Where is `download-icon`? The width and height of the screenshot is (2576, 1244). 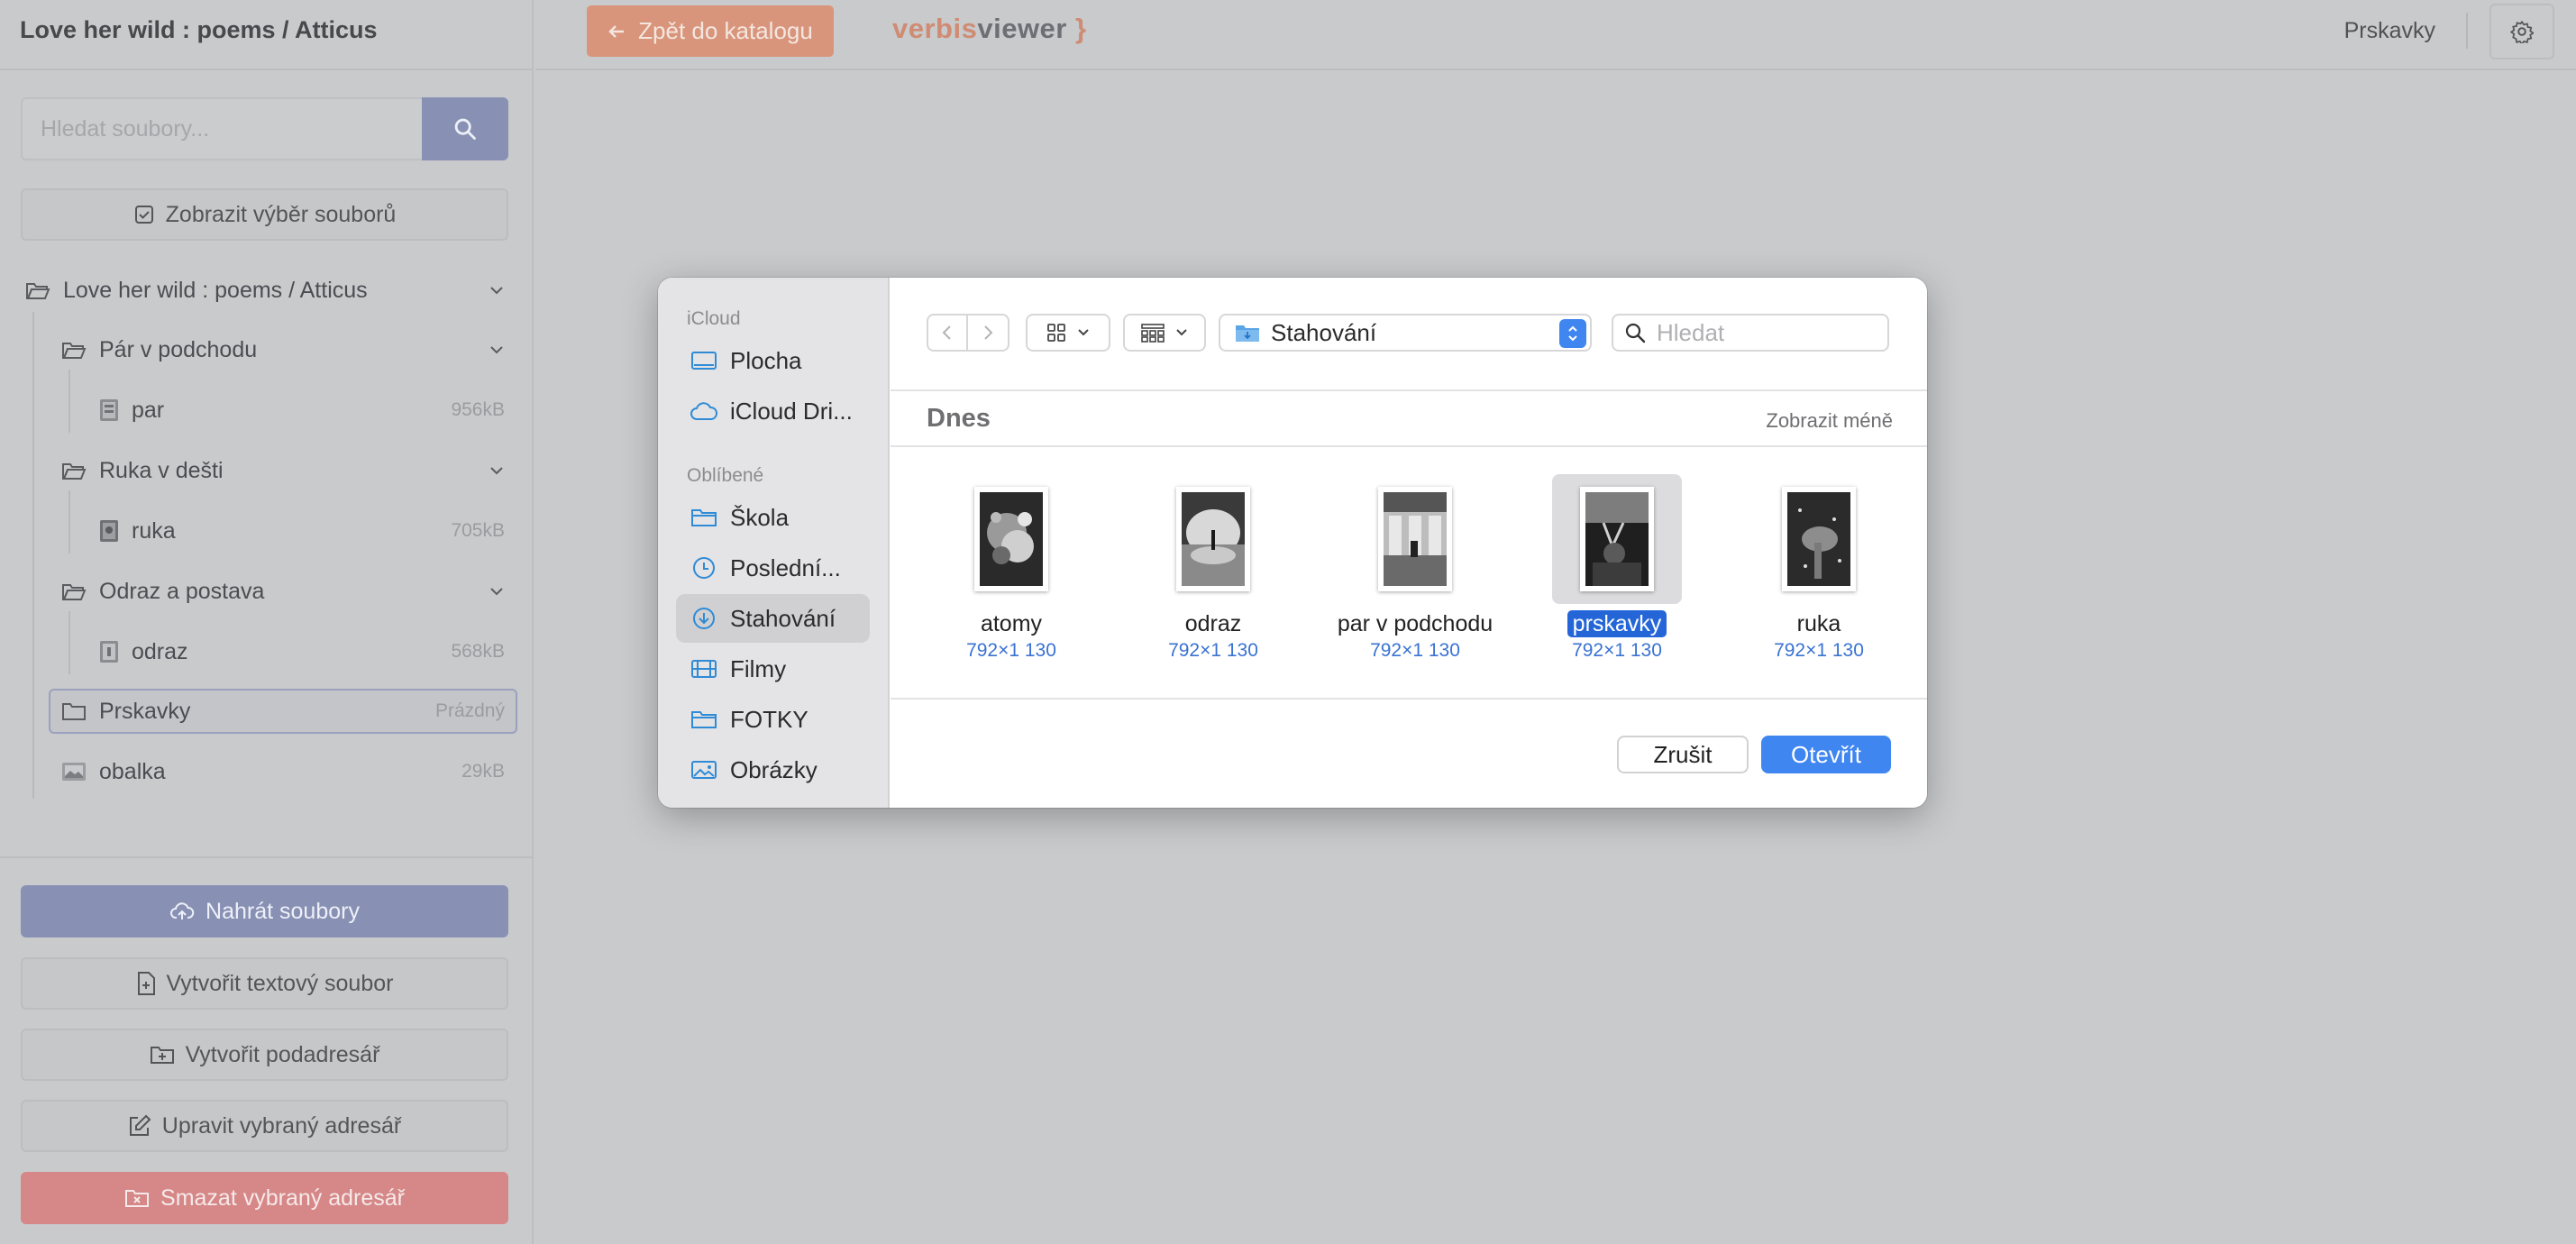 download-icon is located at coordinates (704, 618).